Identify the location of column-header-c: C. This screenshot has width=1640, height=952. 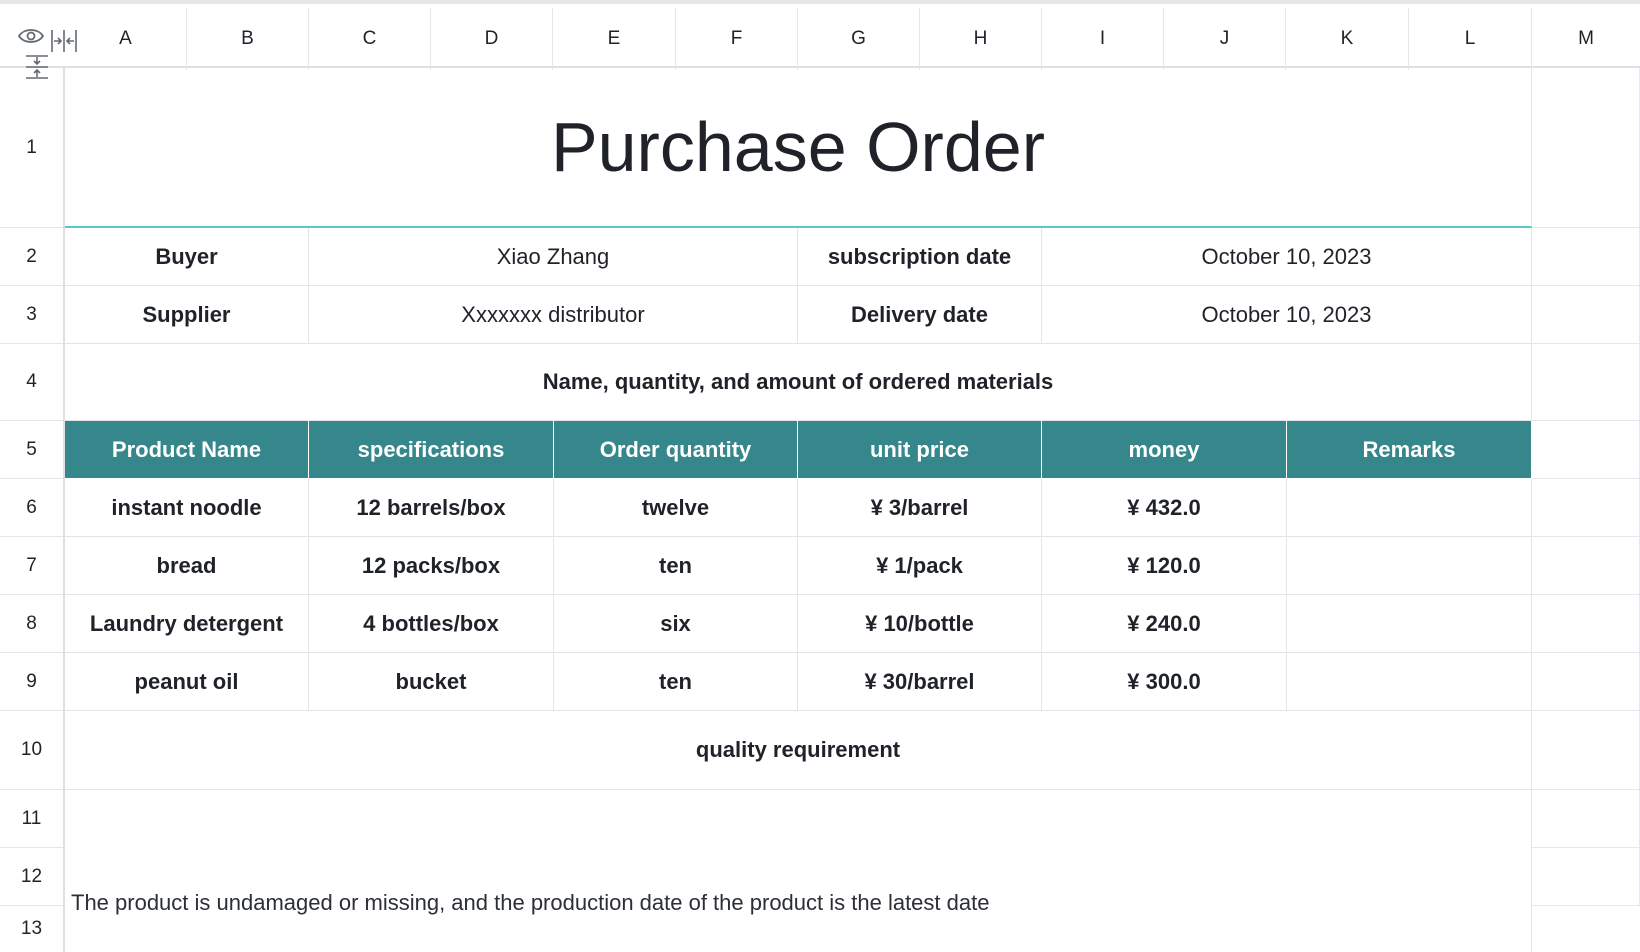
(370, 39).